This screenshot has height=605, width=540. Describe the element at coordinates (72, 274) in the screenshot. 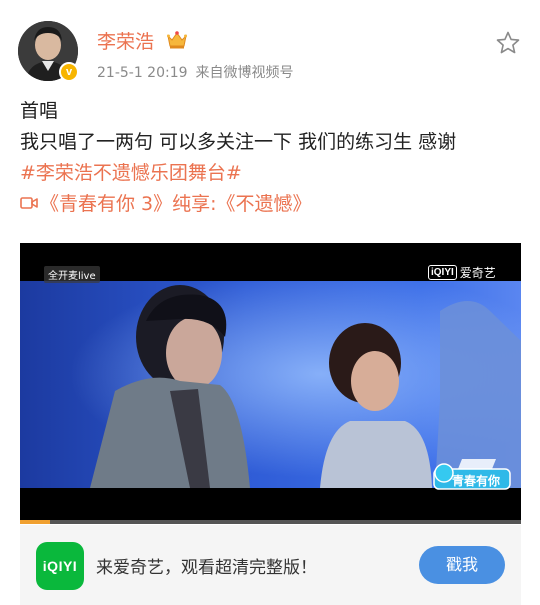

I see `live-tag: 全开麦live` at that location.